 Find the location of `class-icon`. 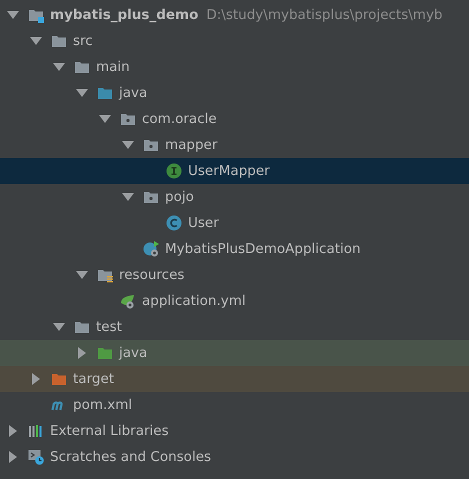

class-icon is located at coordinates (174, 223).